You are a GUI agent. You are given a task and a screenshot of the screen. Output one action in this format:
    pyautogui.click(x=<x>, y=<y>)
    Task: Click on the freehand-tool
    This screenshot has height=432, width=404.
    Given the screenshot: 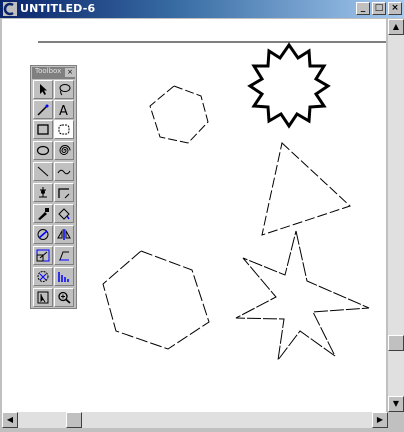 What is the action you would take?
    pyautogui.click(x=64, y=171)
    